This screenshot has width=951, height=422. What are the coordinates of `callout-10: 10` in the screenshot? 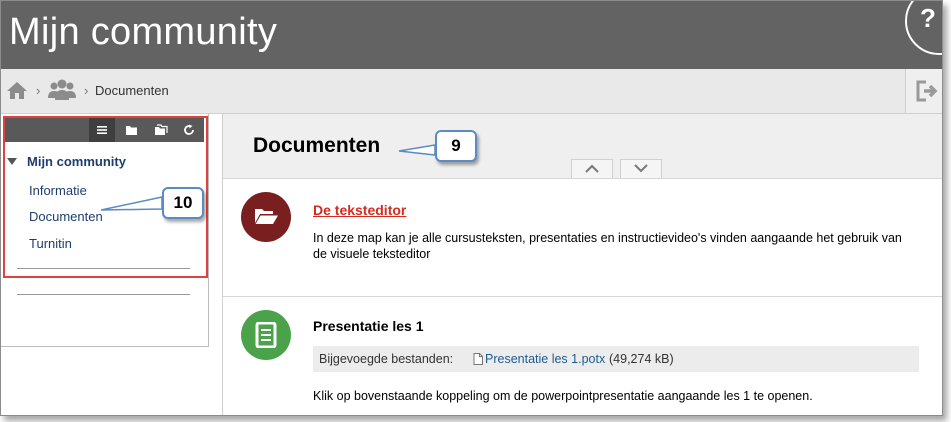 It's located at (183, 203).